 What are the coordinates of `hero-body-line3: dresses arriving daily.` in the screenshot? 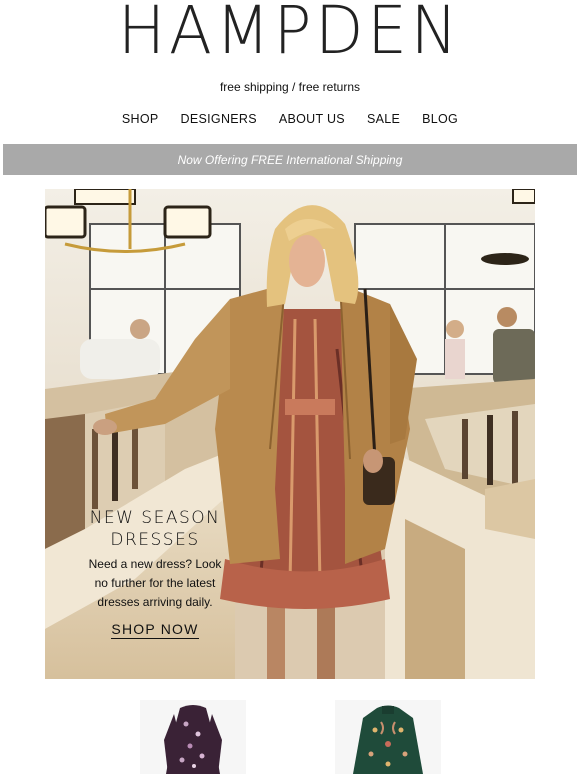 It's located at (155, 602).